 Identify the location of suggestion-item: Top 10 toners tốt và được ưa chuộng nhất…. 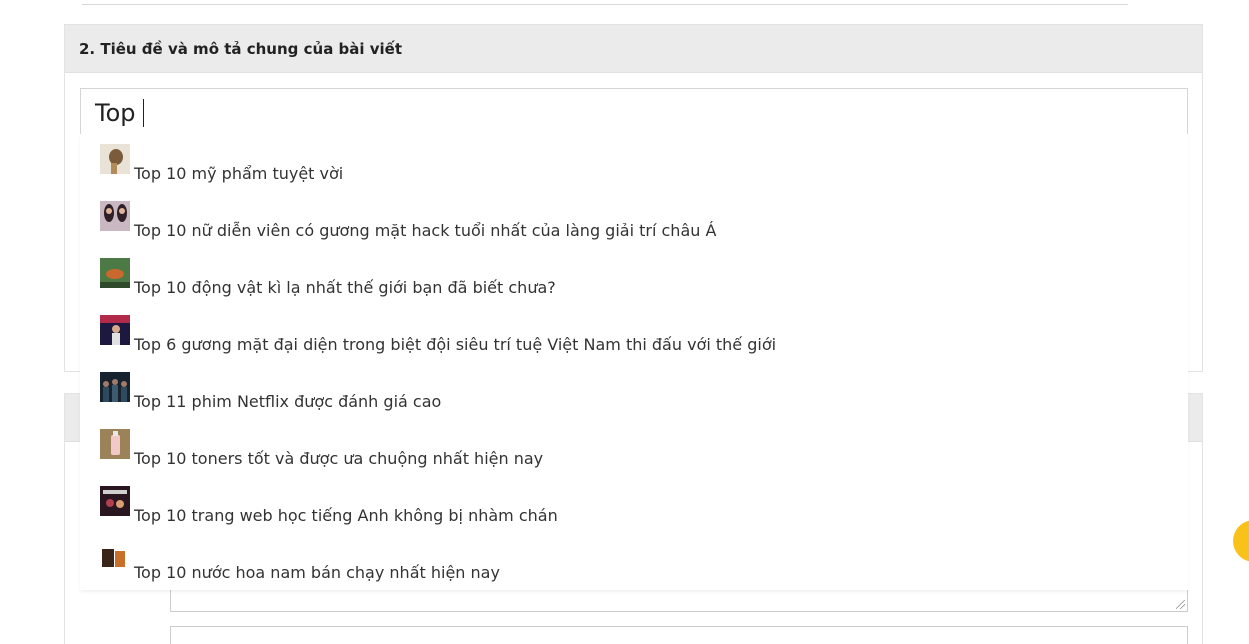
(321, 449).